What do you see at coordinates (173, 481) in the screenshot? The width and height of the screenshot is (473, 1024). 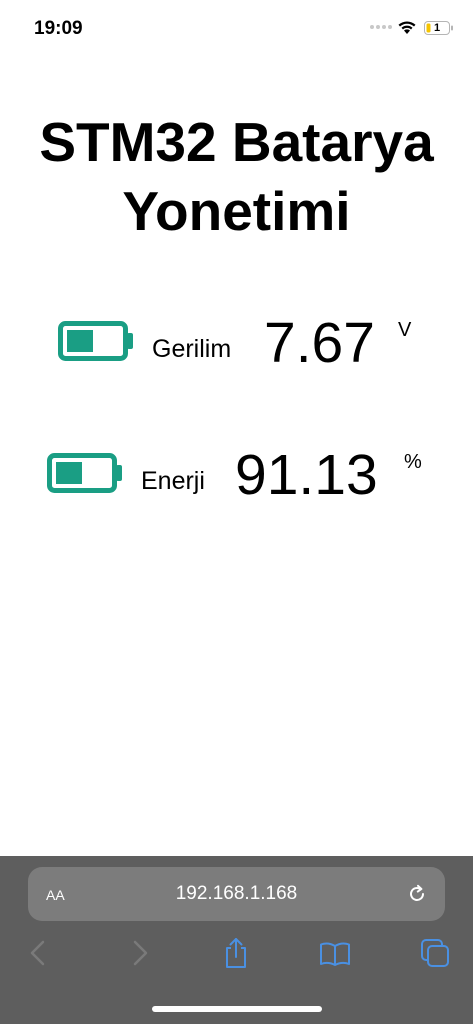 I see `energy-label: Enerji` at bounding box center [173, 481].